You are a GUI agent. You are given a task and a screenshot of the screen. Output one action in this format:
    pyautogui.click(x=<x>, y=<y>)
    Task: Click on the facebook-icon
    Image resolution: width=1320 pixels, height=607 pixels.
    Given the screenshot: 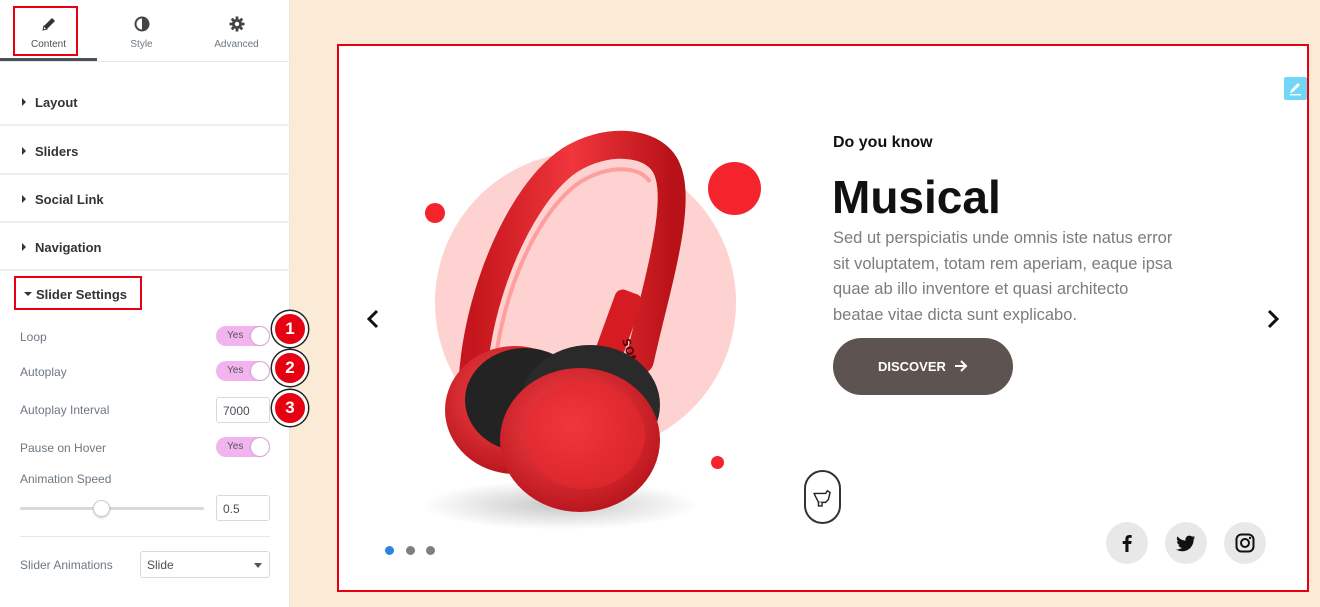 What is the action you would take?
    pyautogui.click(x=1127, y=543)
    